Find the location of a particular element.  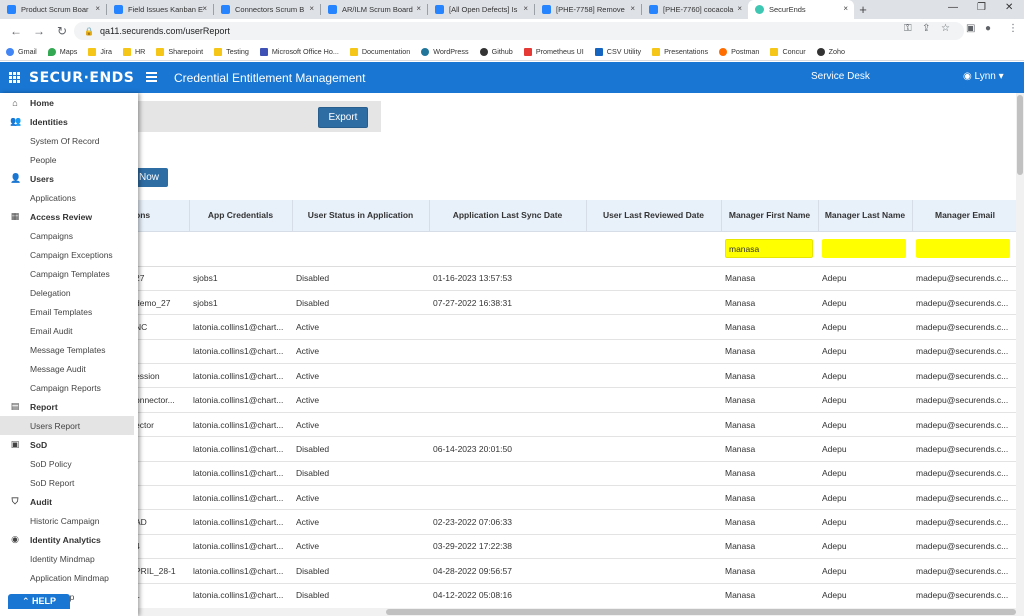

browser-tab: SecurEnds × is located at coordinates (801, 9).